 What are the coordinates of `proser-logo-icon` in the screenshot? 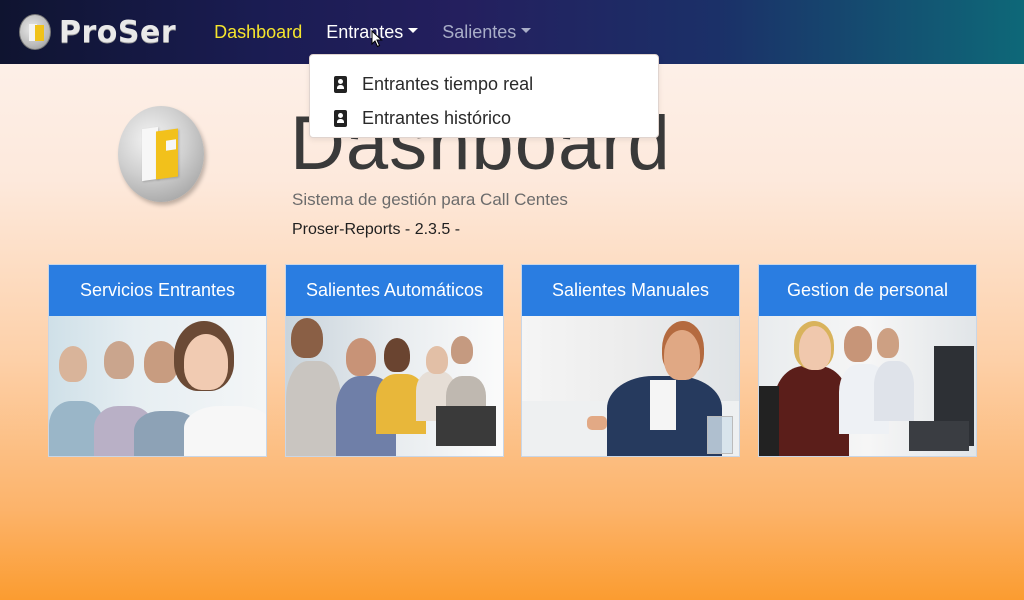 It's located at (35, 32).